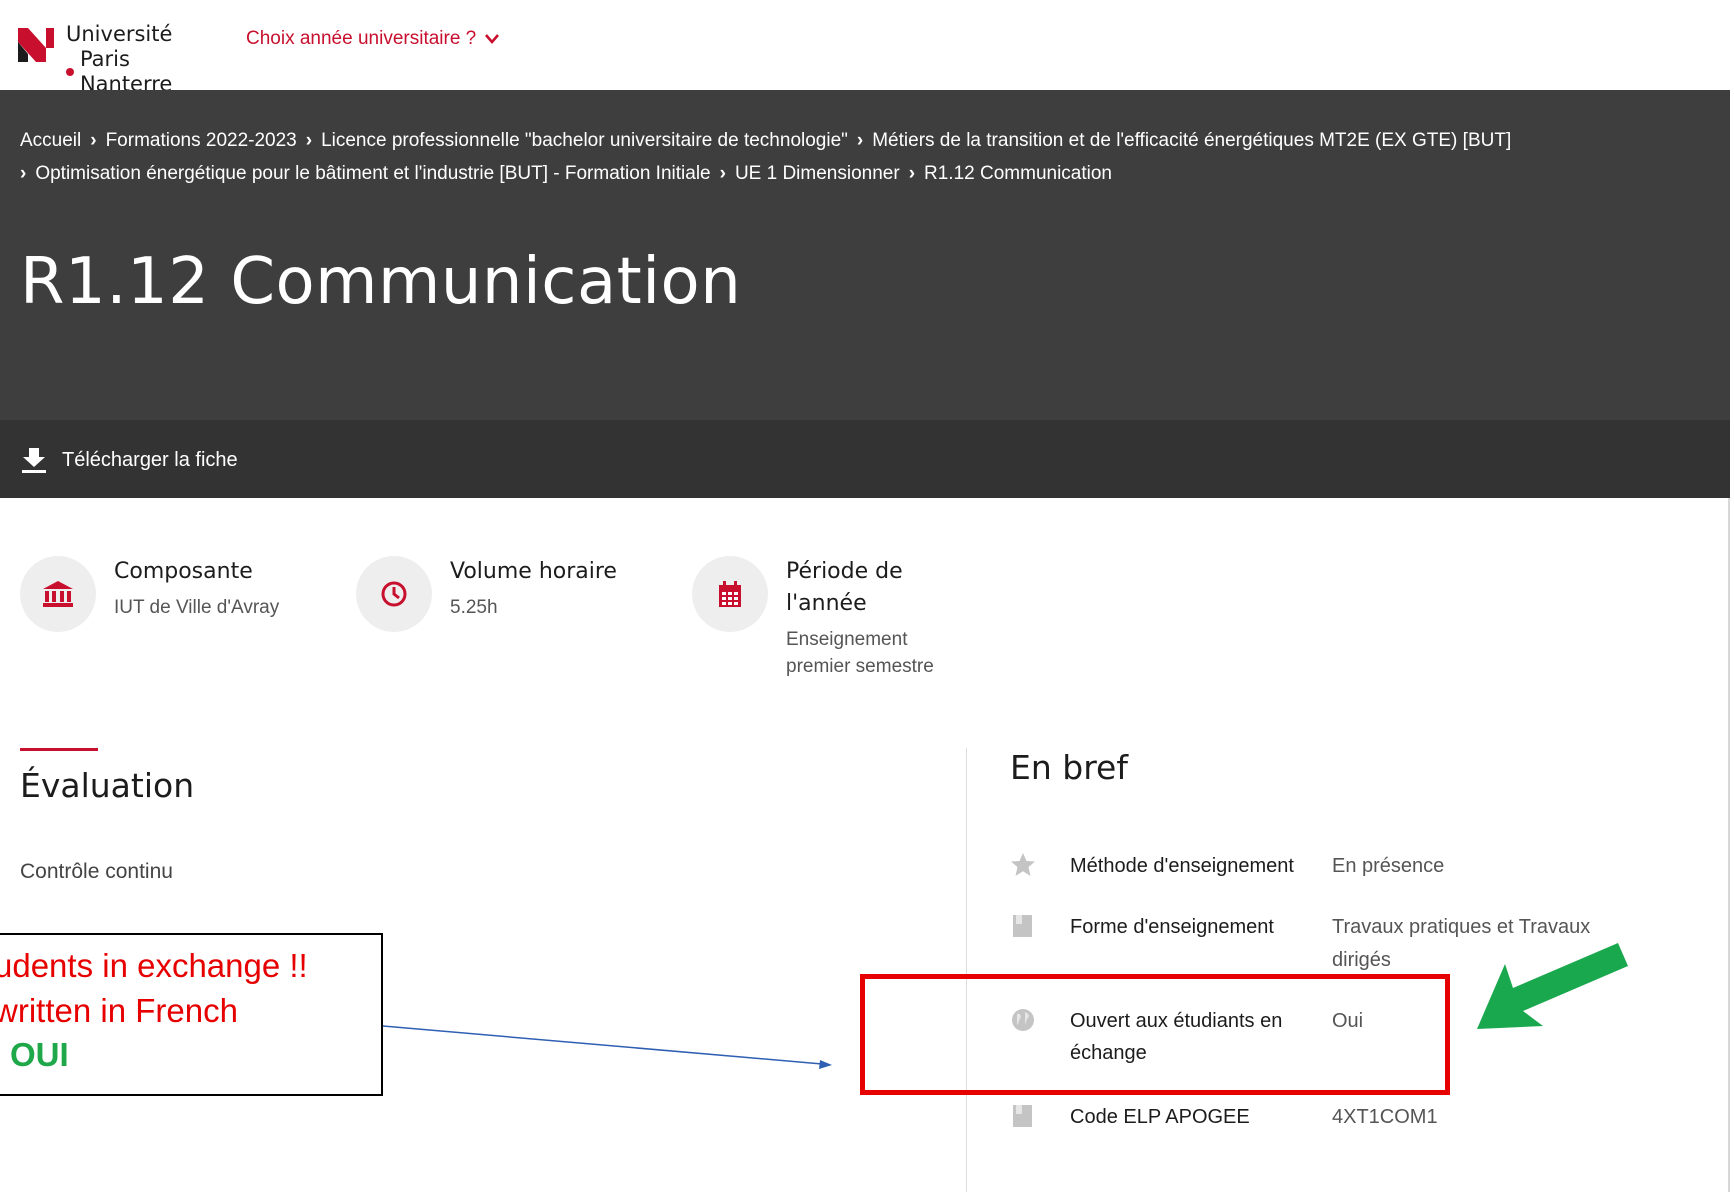 The width and height of the screenshot is (1734, 1192). I want to click on evaluation-text: Contrôle continu, so click(96, 871).